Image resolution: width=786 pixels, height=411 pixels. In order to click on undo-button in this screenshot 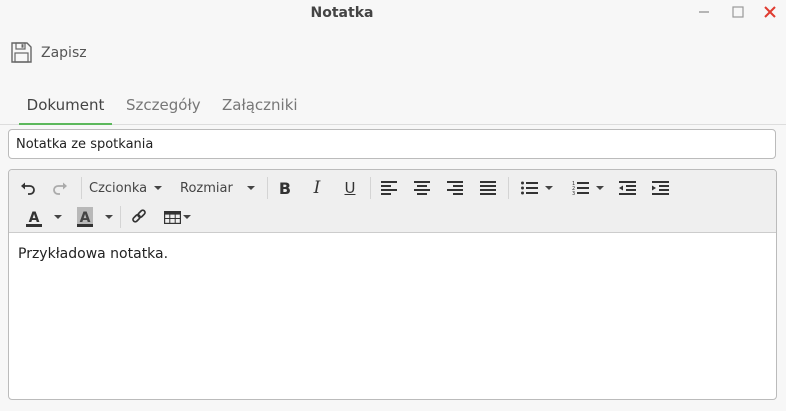, I will do `click(28, 188)`.